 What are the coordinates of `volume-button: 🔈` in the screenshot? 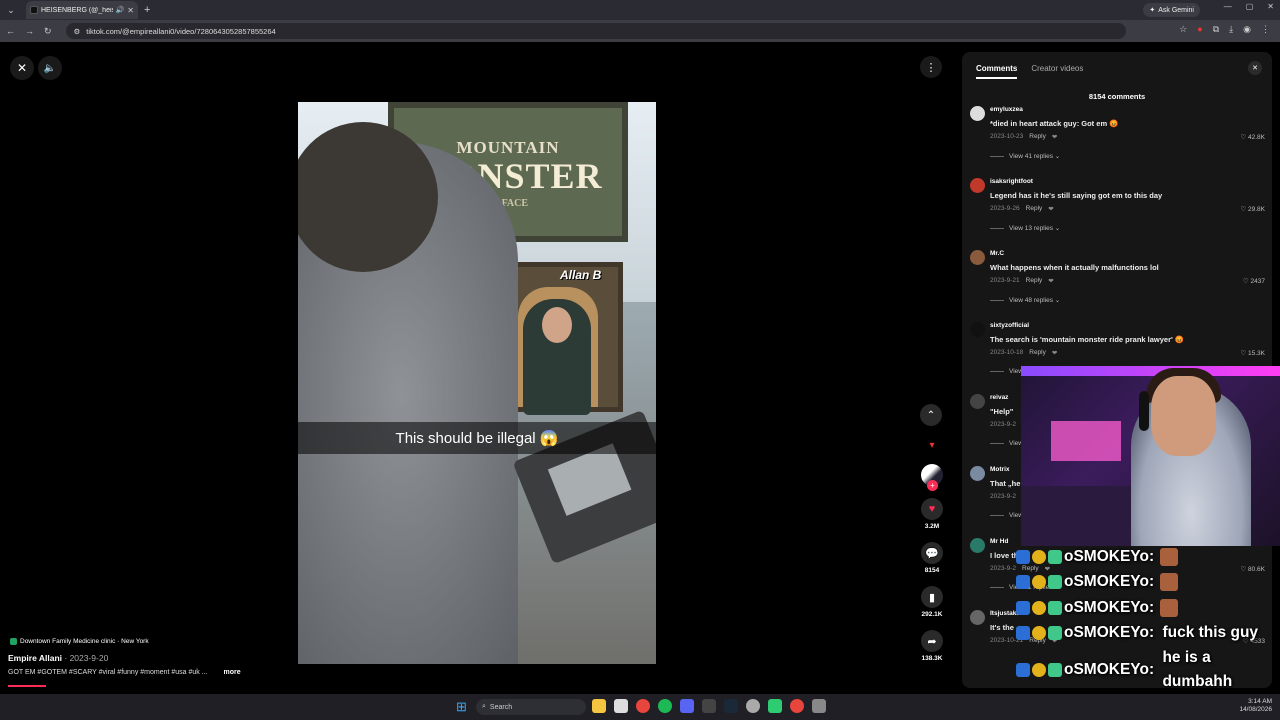 It's located at (50, 68).